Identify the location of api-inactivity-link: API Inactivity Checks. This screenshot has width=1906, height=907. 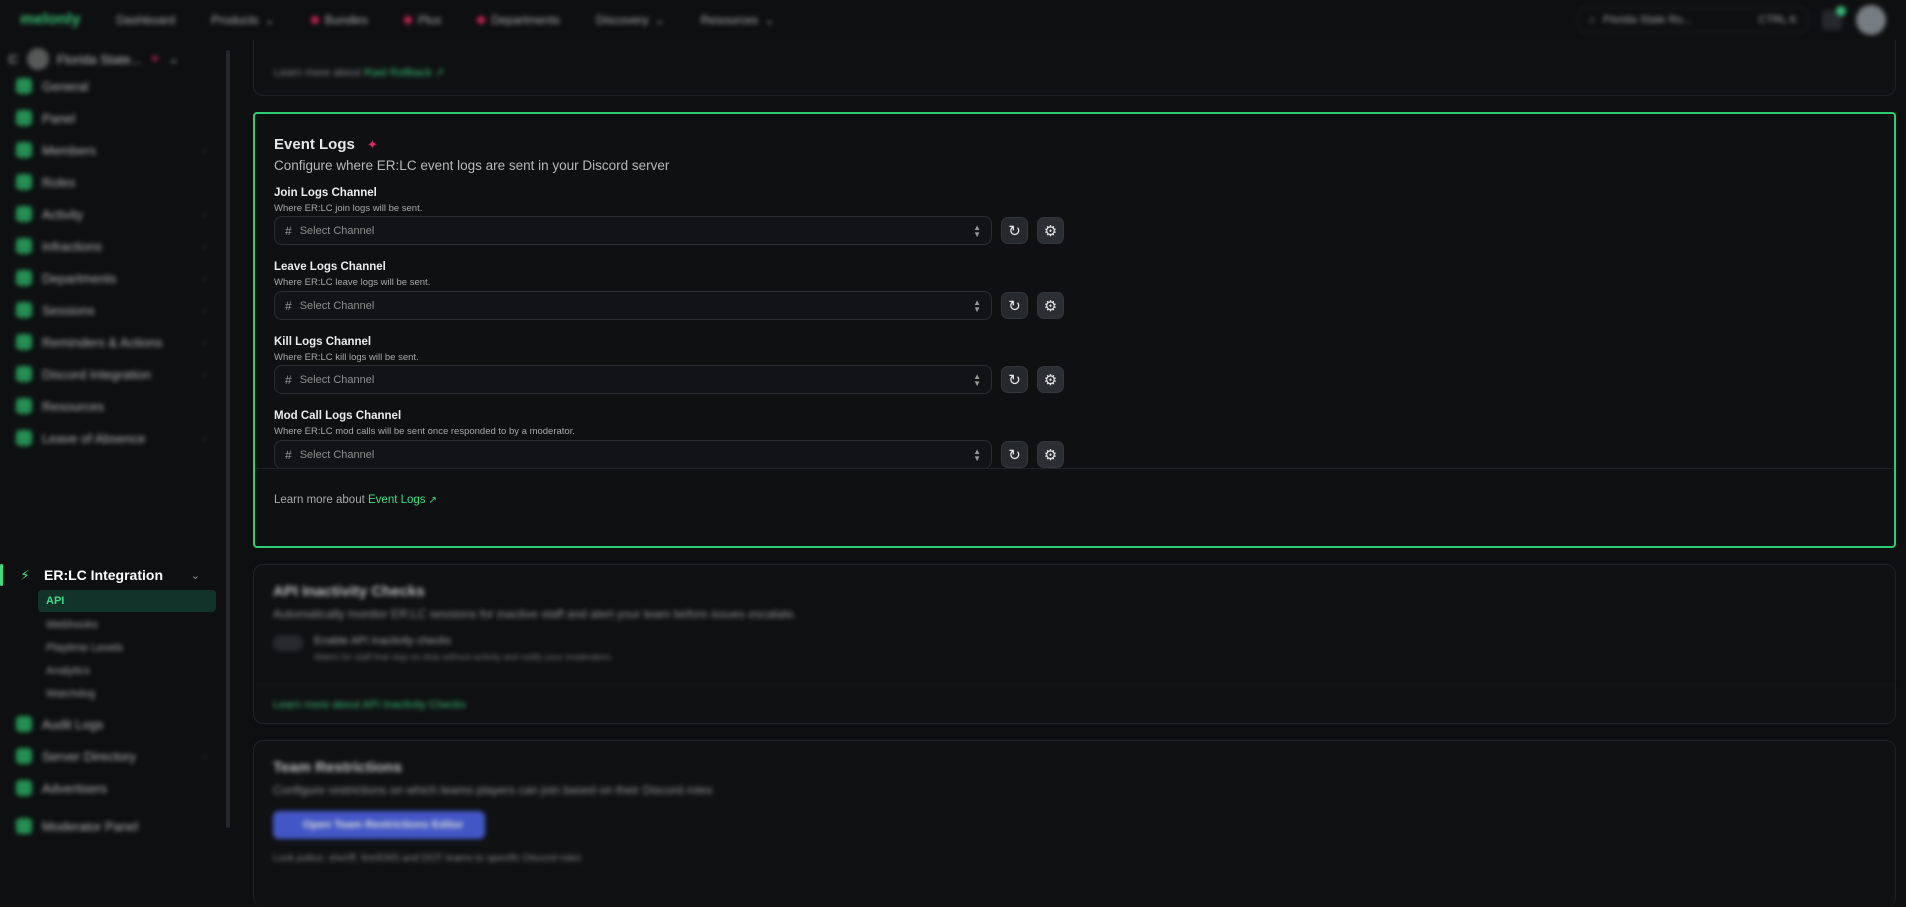
(413, 705).